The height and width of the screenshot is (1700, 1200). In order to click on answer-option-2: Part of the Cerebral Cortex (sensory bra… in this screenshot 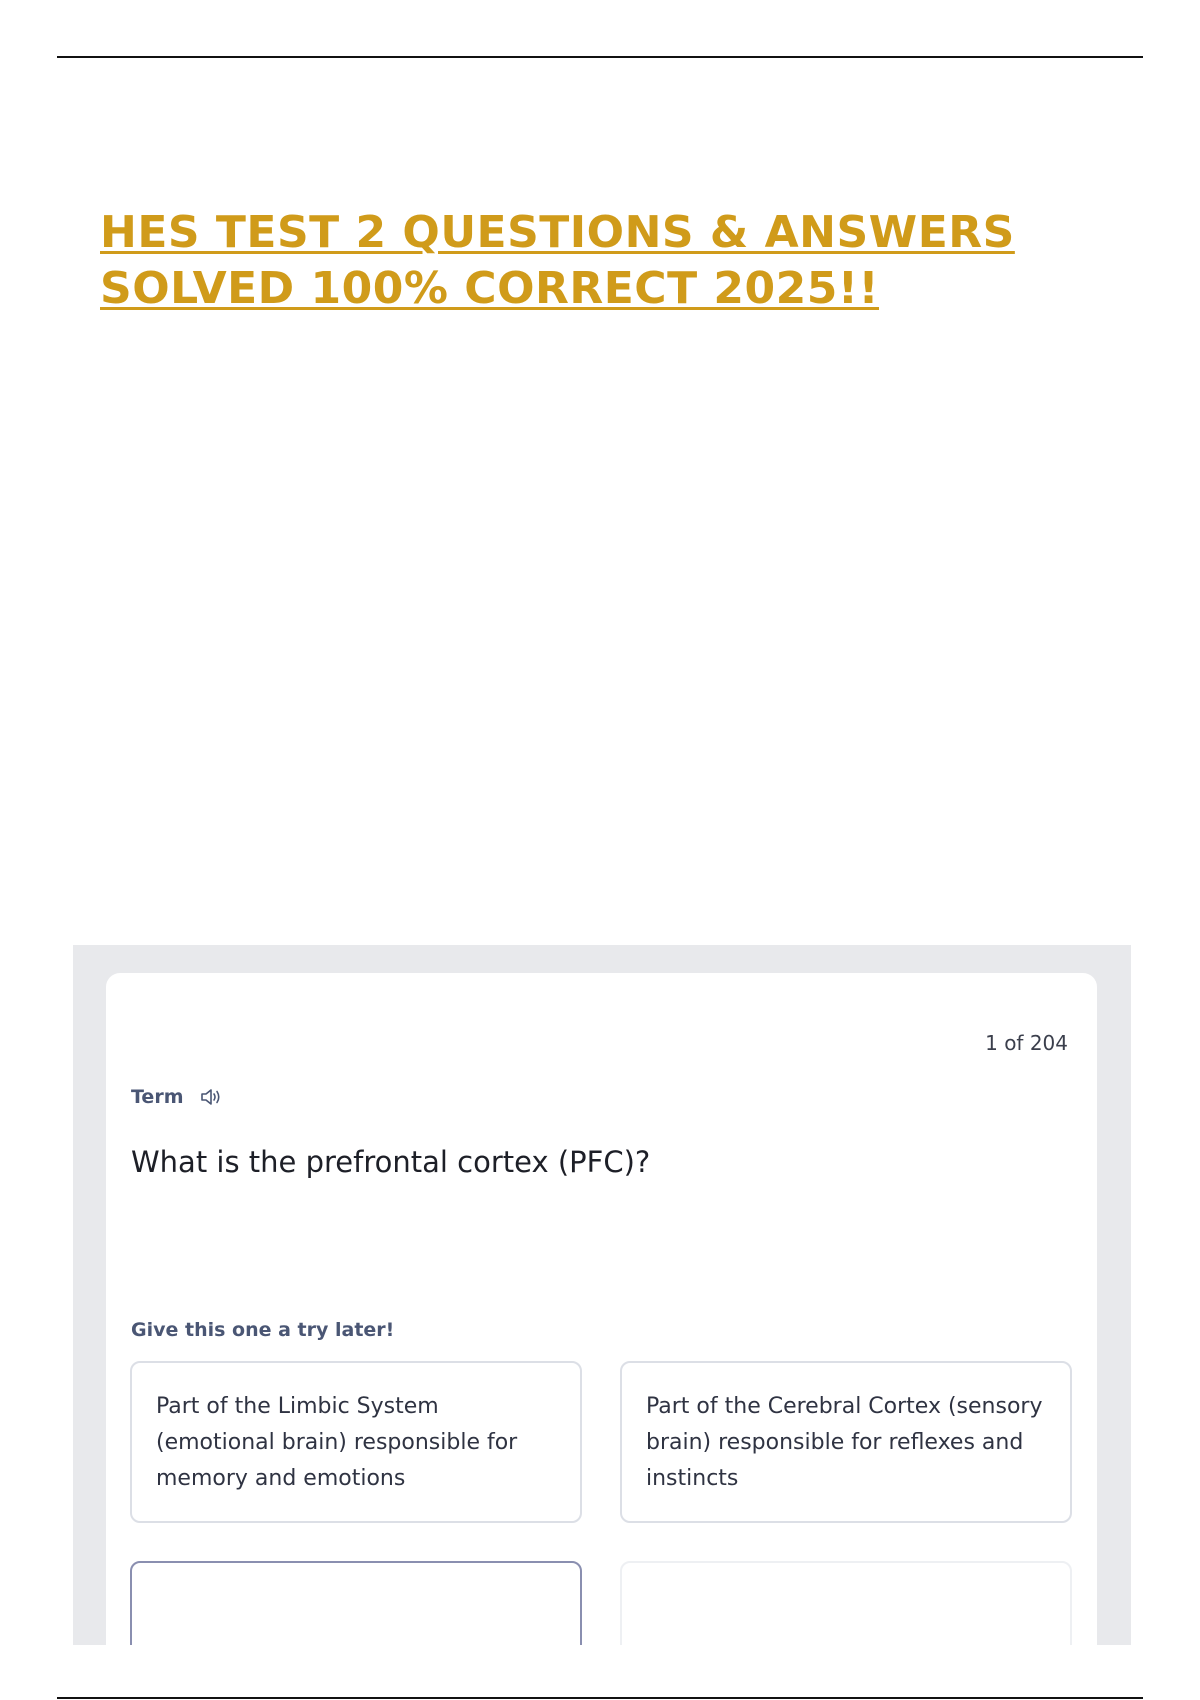, I will do `click(846, 1442)`.